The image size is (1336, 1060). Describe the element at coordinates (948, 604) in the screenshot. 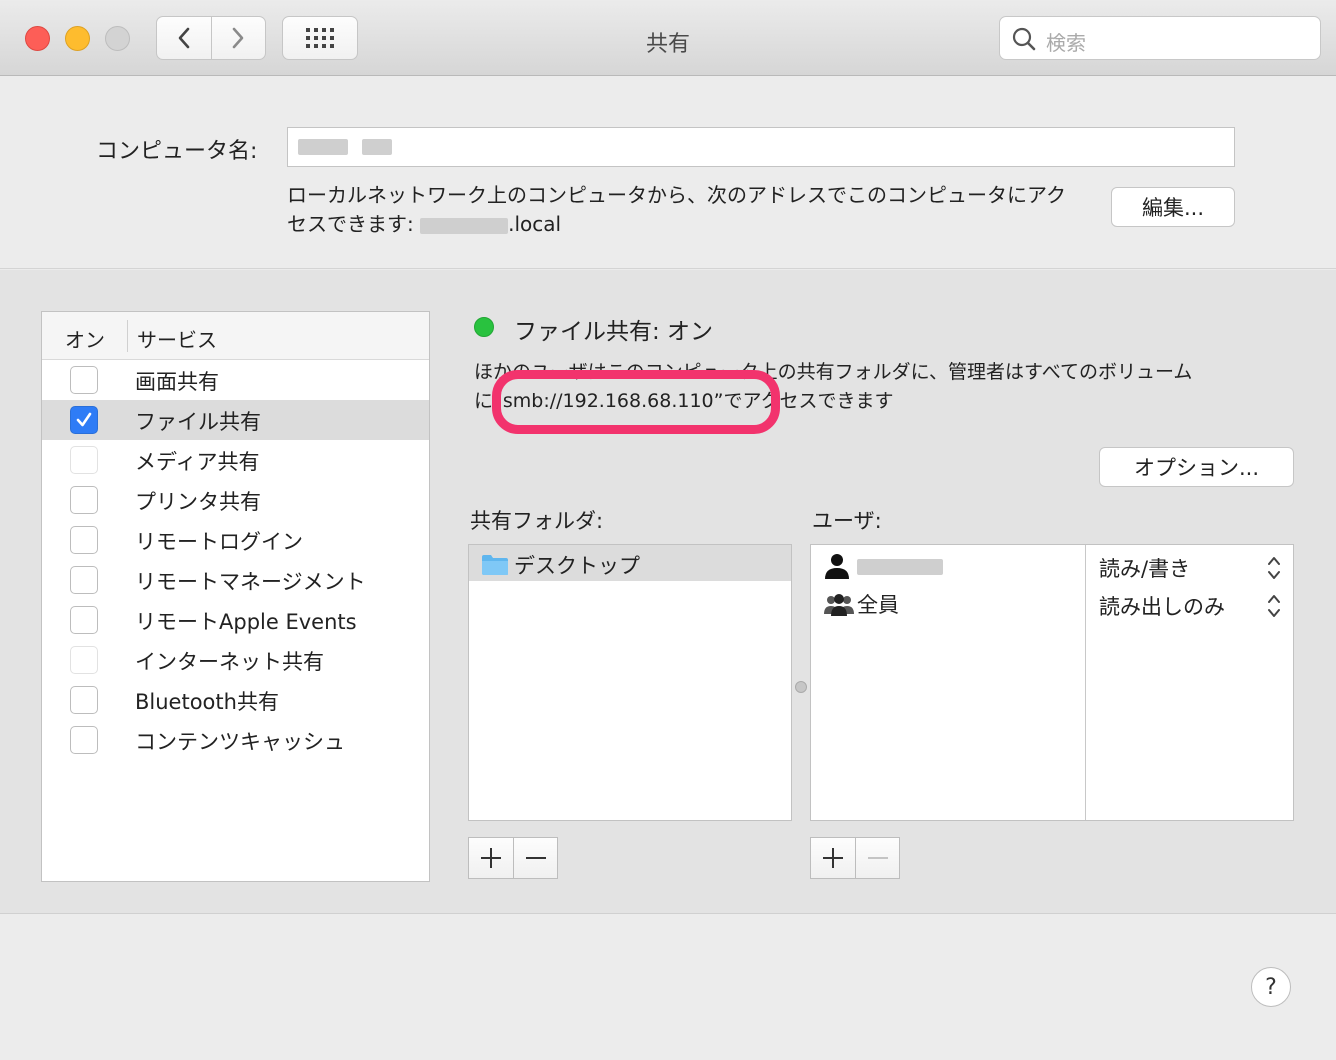

I see `user-row: 全員` at that location.